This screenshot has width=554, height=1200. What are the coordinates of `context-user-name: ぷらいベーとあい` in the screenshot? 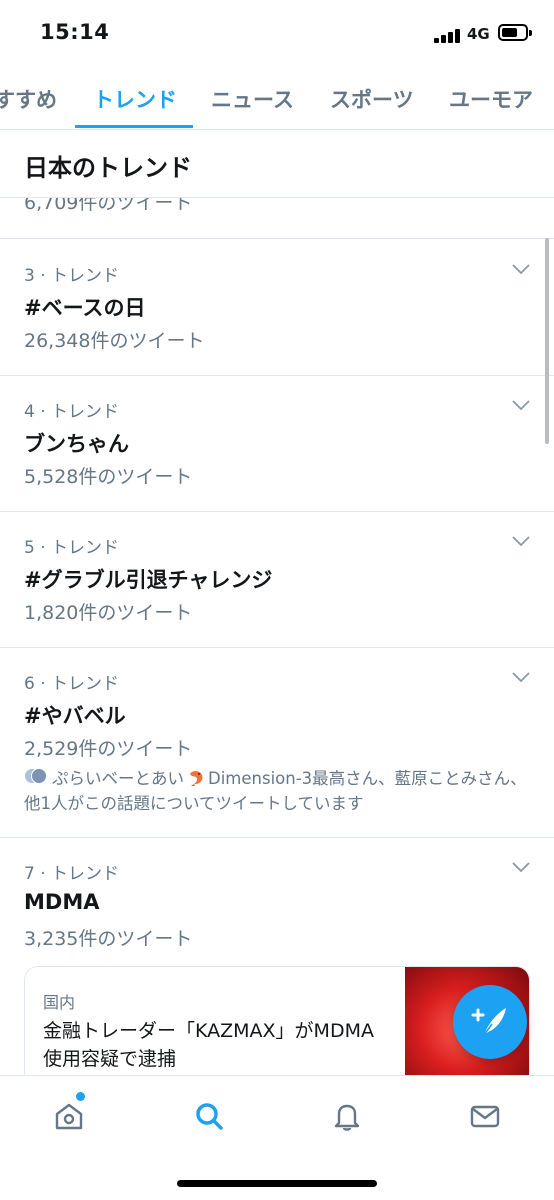 It's located at (118, 778).